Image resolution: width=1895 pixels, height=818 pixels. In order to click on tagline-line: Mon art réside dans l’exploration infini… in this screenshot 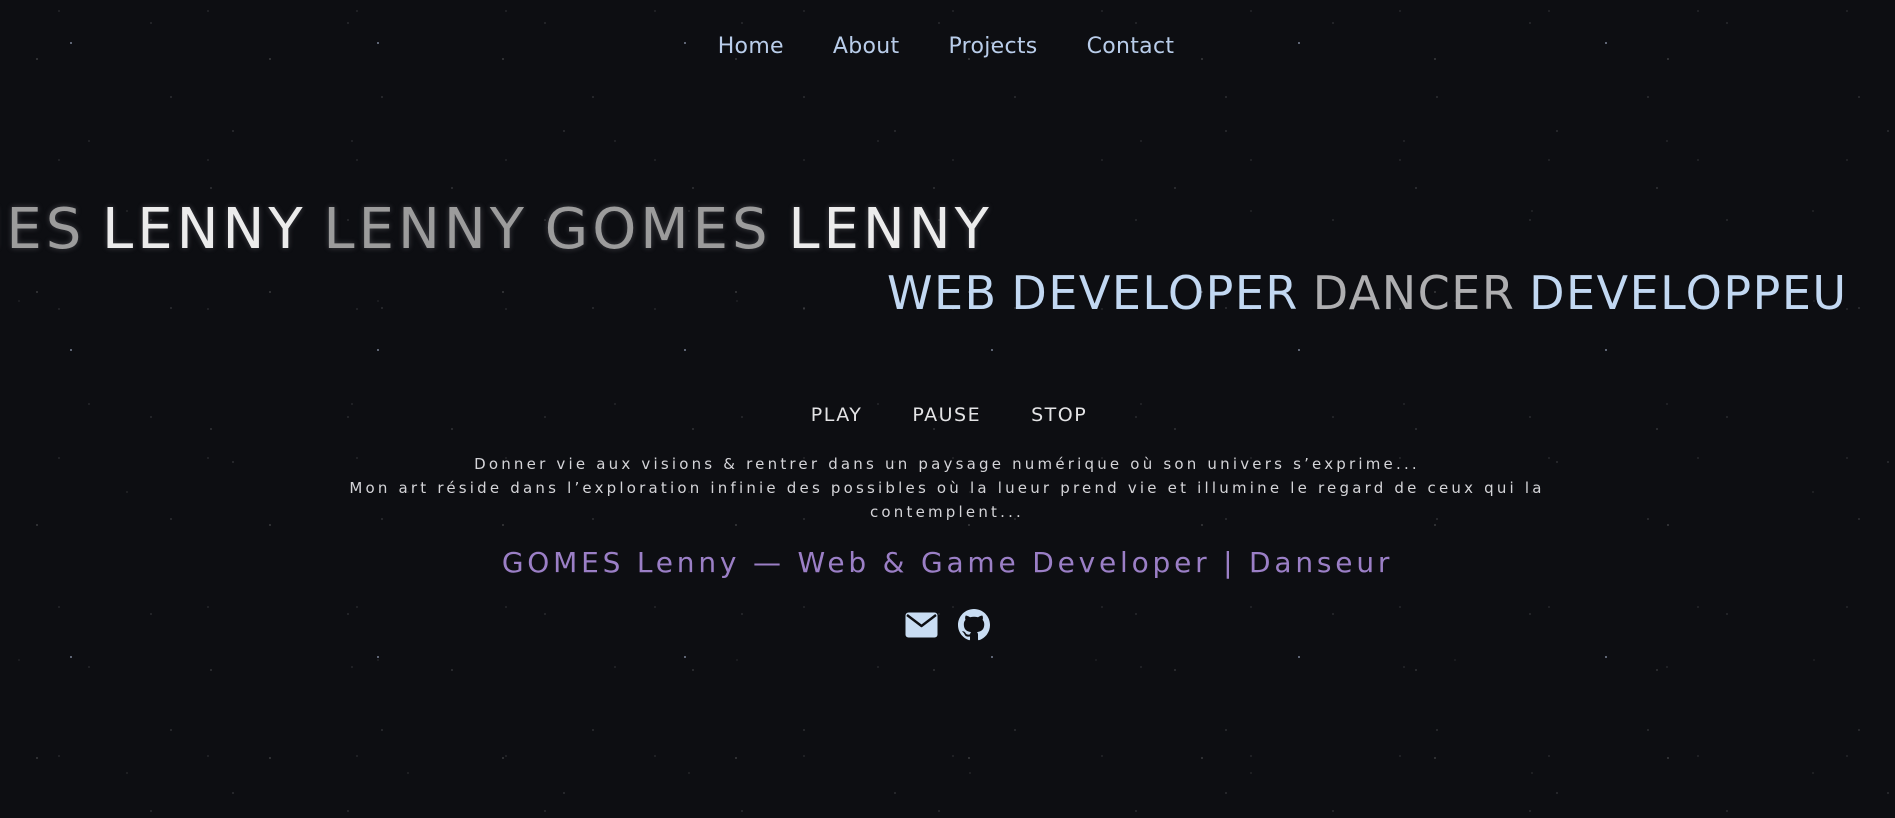, I will do `click(947, 500)`.